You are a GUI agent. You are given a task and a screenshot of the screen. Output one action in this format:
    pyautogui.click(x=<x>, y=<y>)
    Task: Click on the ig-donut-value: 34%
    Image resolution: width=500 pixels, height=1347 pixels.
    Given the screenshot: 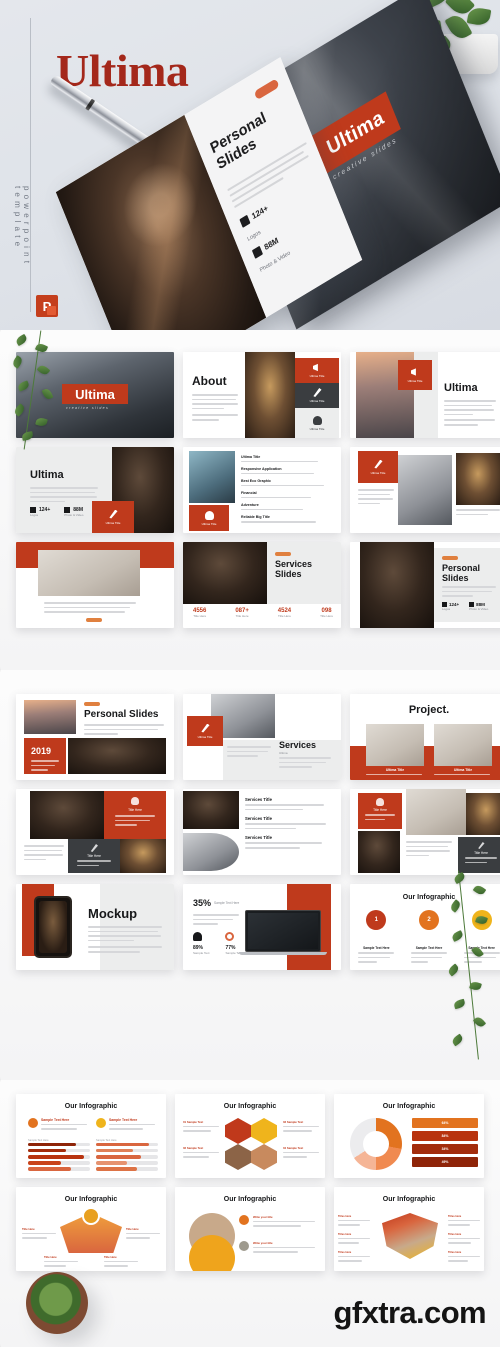 What is the action you would take?
    pyautogui.click(x=445, y=1149)
    